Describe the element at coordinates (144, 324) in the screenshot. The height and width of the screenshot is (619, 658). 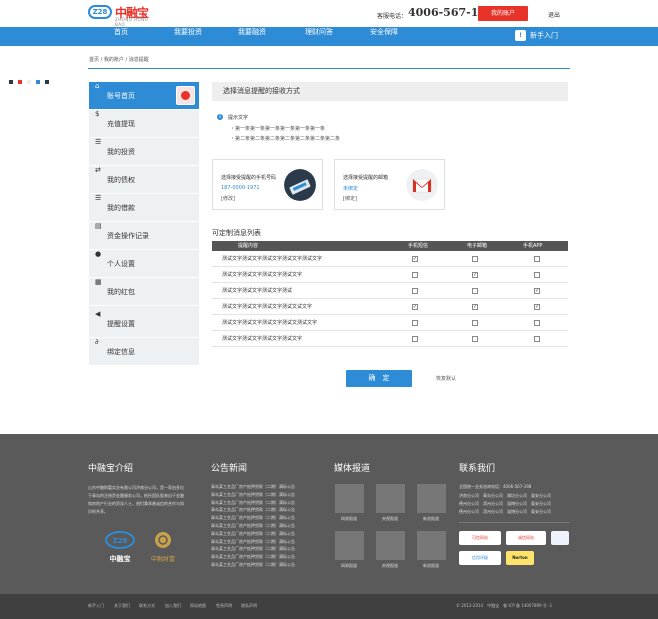
I see `sidebar-item-reminder-settings: ◀ 提醒设置` at that location.